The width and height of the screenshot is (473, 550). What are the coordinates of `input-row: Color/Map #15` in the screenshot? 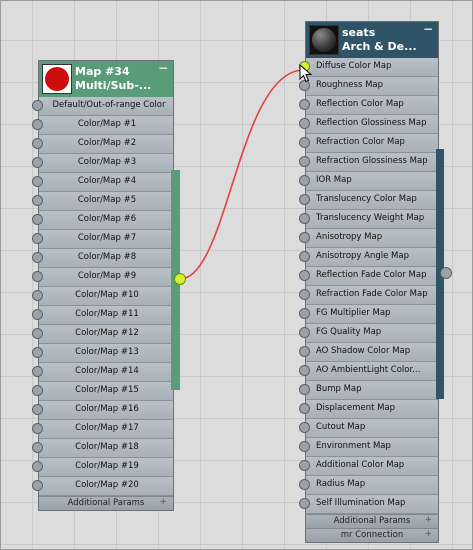 It's located at (102, 391).